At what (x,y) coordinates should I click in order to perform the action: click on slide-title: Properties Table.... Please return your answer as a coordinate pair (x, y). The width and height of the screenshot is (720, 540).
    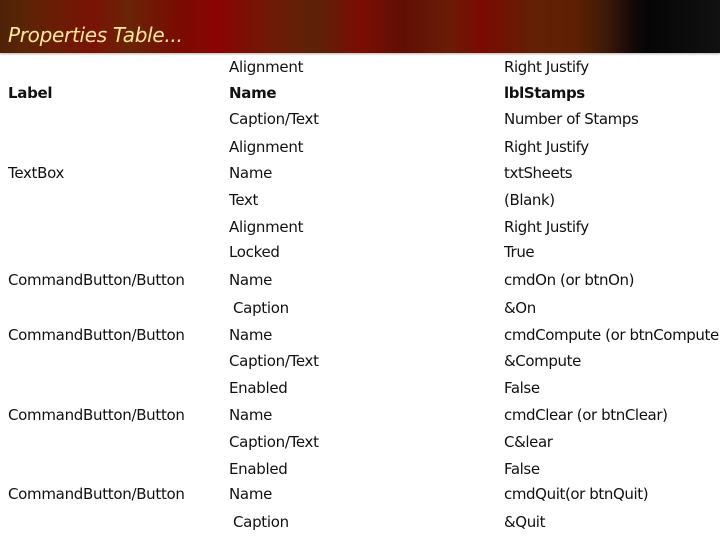
    Looking at the image, I should click on (95, 35).